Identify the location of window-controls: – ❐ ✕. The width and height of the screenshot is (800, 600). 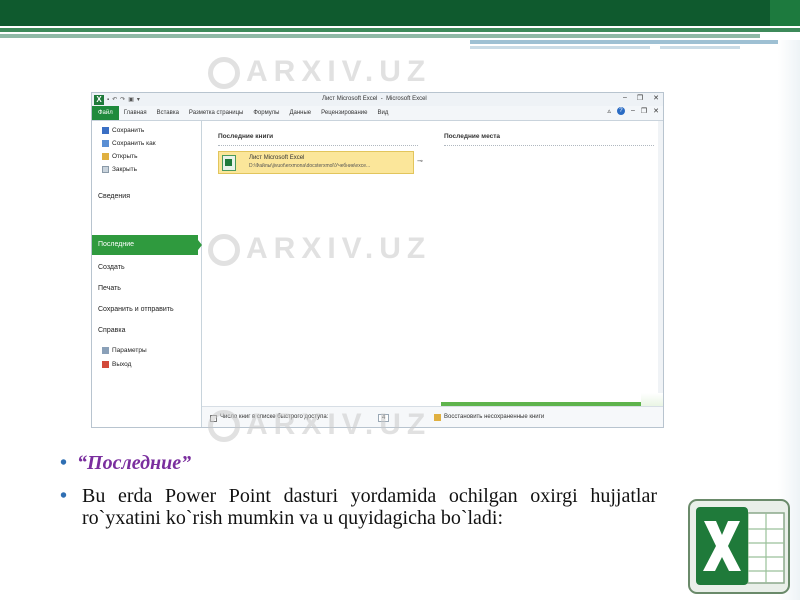
(641, 98).